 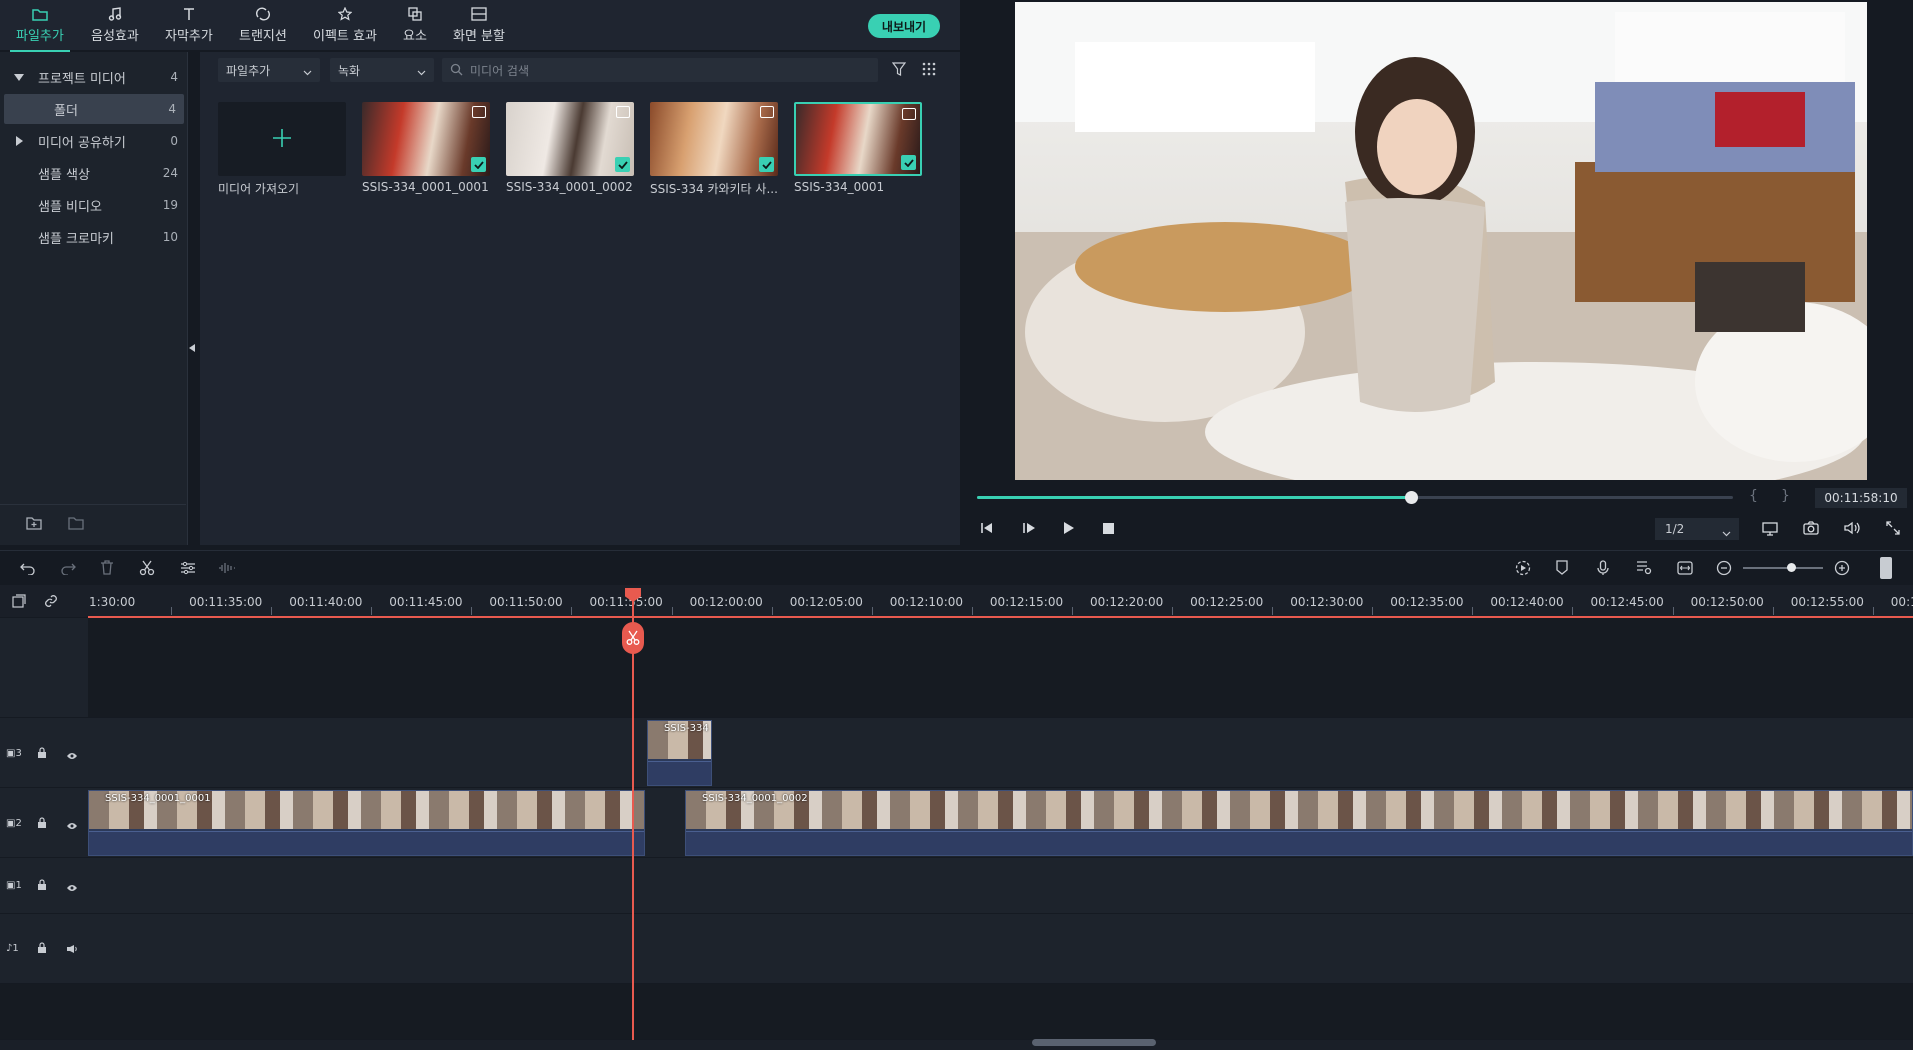 What do you see at coordinates (1783, 568) in the screenshot?
I see `zoom-slider-track` at bounding box center [1783, 568].